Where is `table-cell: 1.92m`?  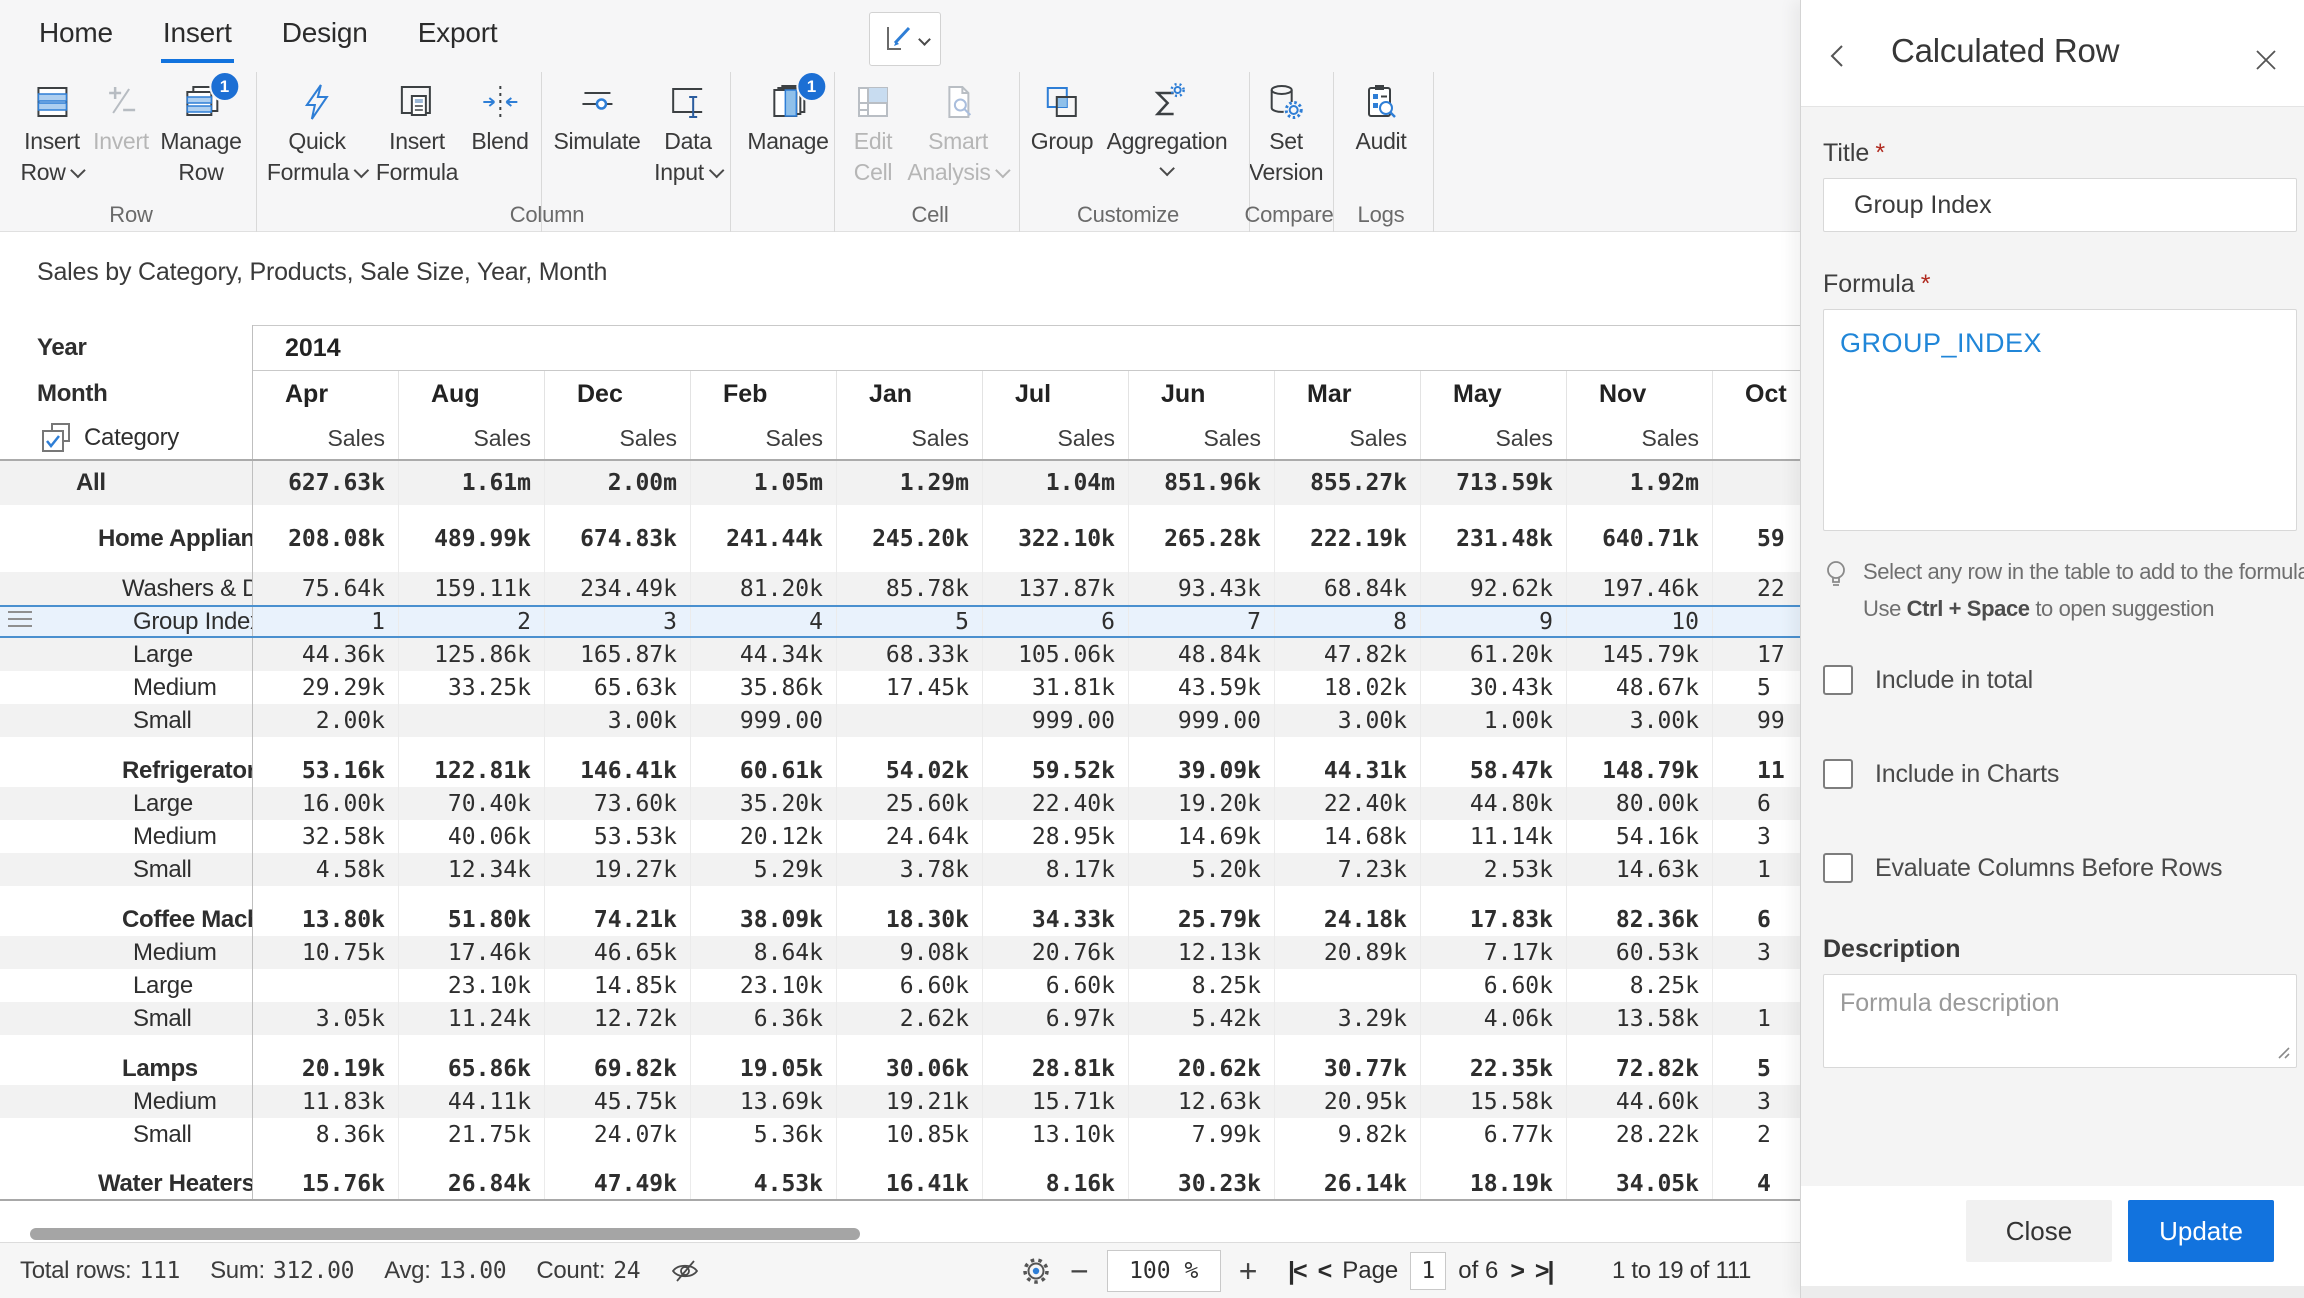
table-cell: 1.92m is located at coordinates (1640, 483).